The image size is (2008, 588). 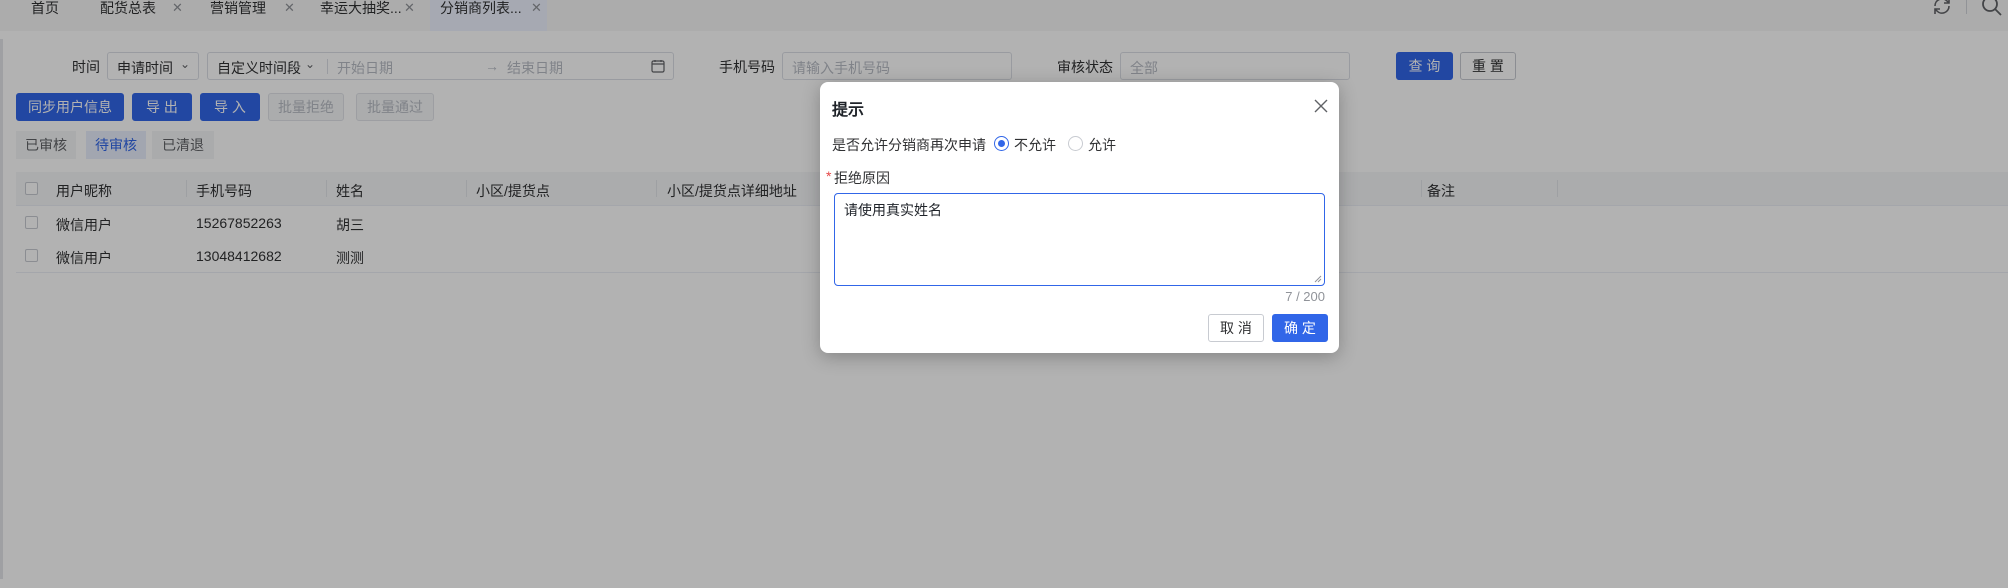 What do you see at coordinates (1236, 328) in the screenshot?
I see `cancel-button: 取 消` at bounding box center [1236, 328].